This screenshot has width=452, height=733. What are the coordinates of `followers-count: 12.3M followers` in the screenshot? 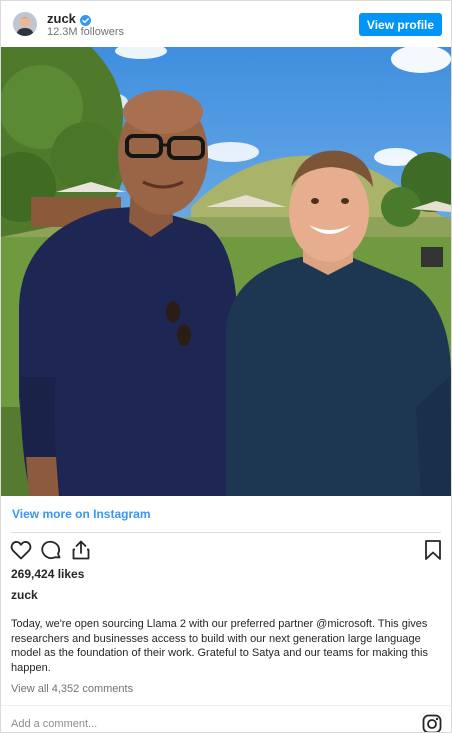 It's located at (86, 32).